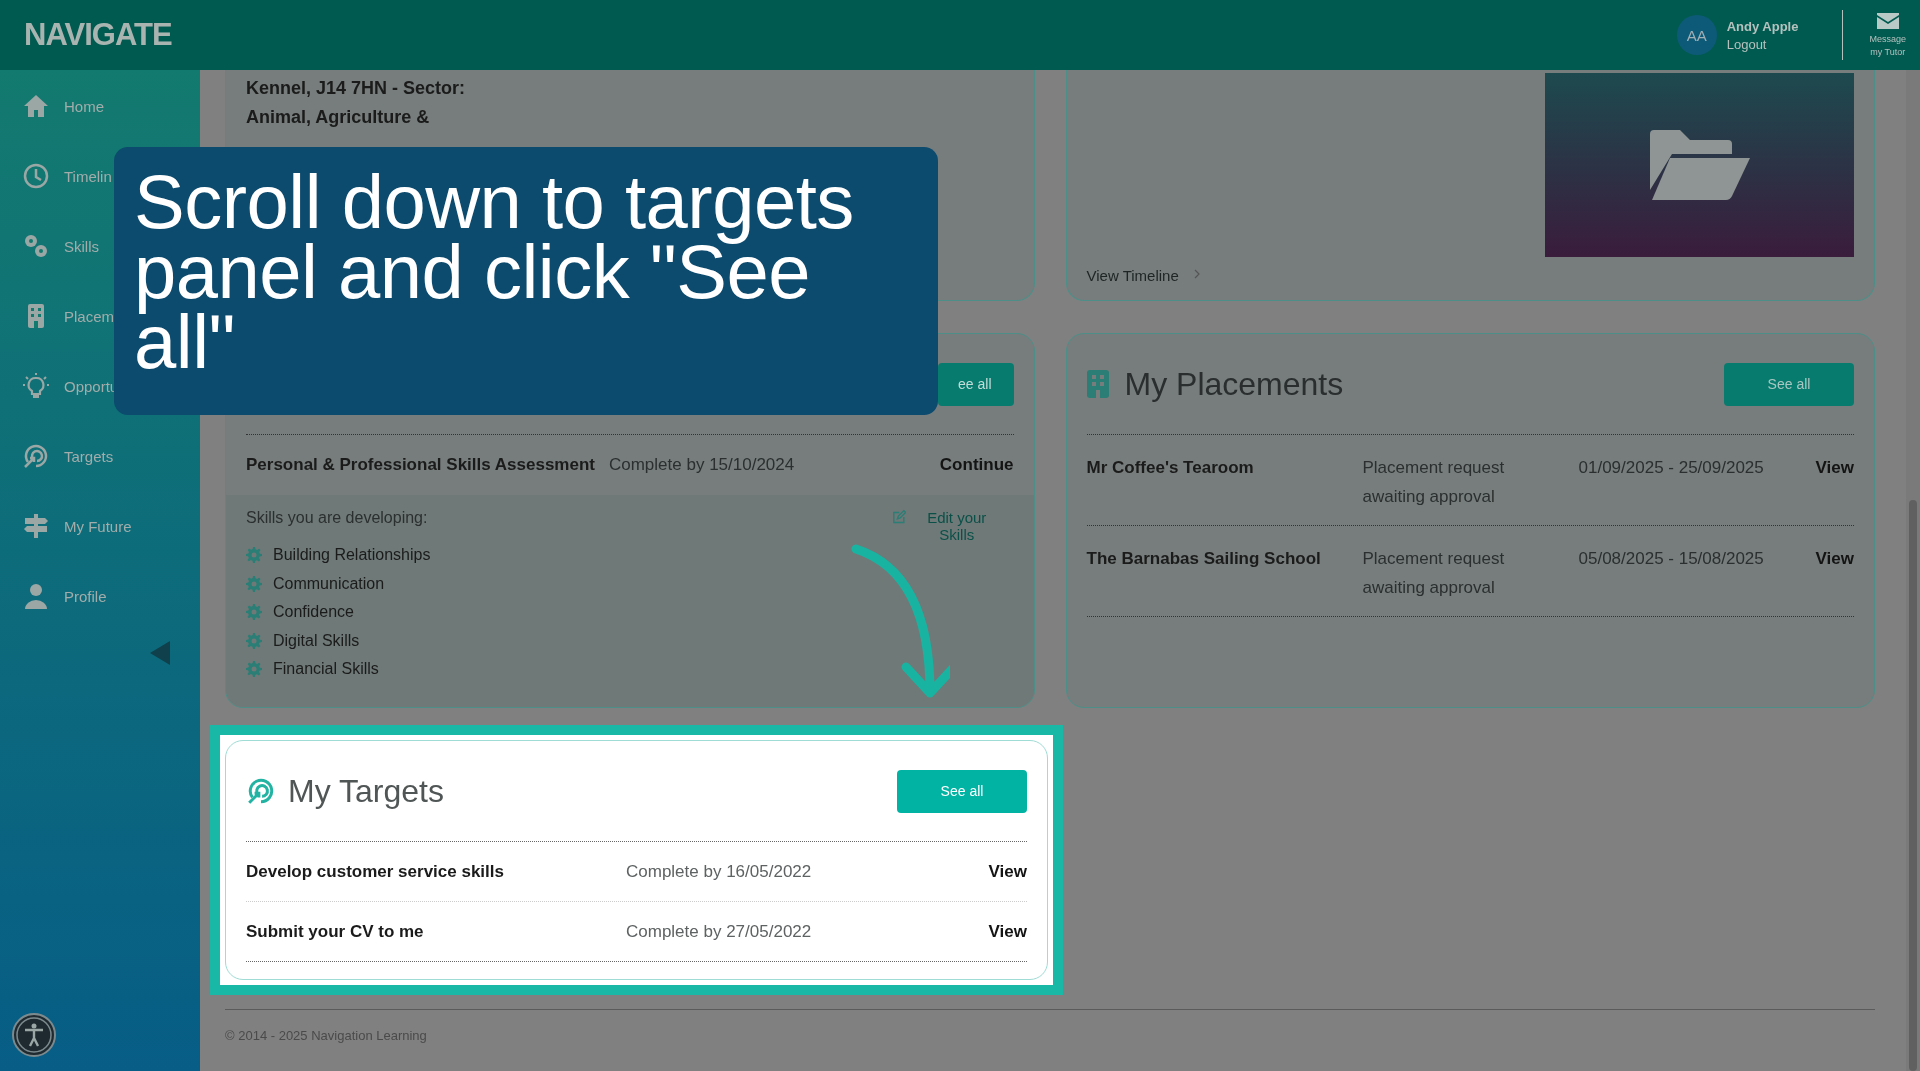  I want to click on skill-name: Financial Skills, so click(326, 669).